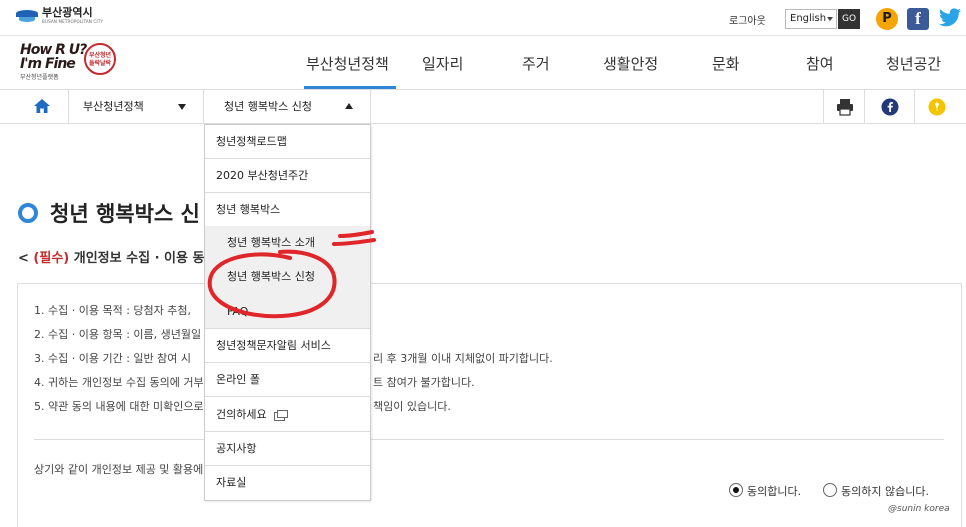  What do you see at coordinates (349, 106) in the screenshot?
I see `chevron-up-icon` at bounding box center [349, 106].